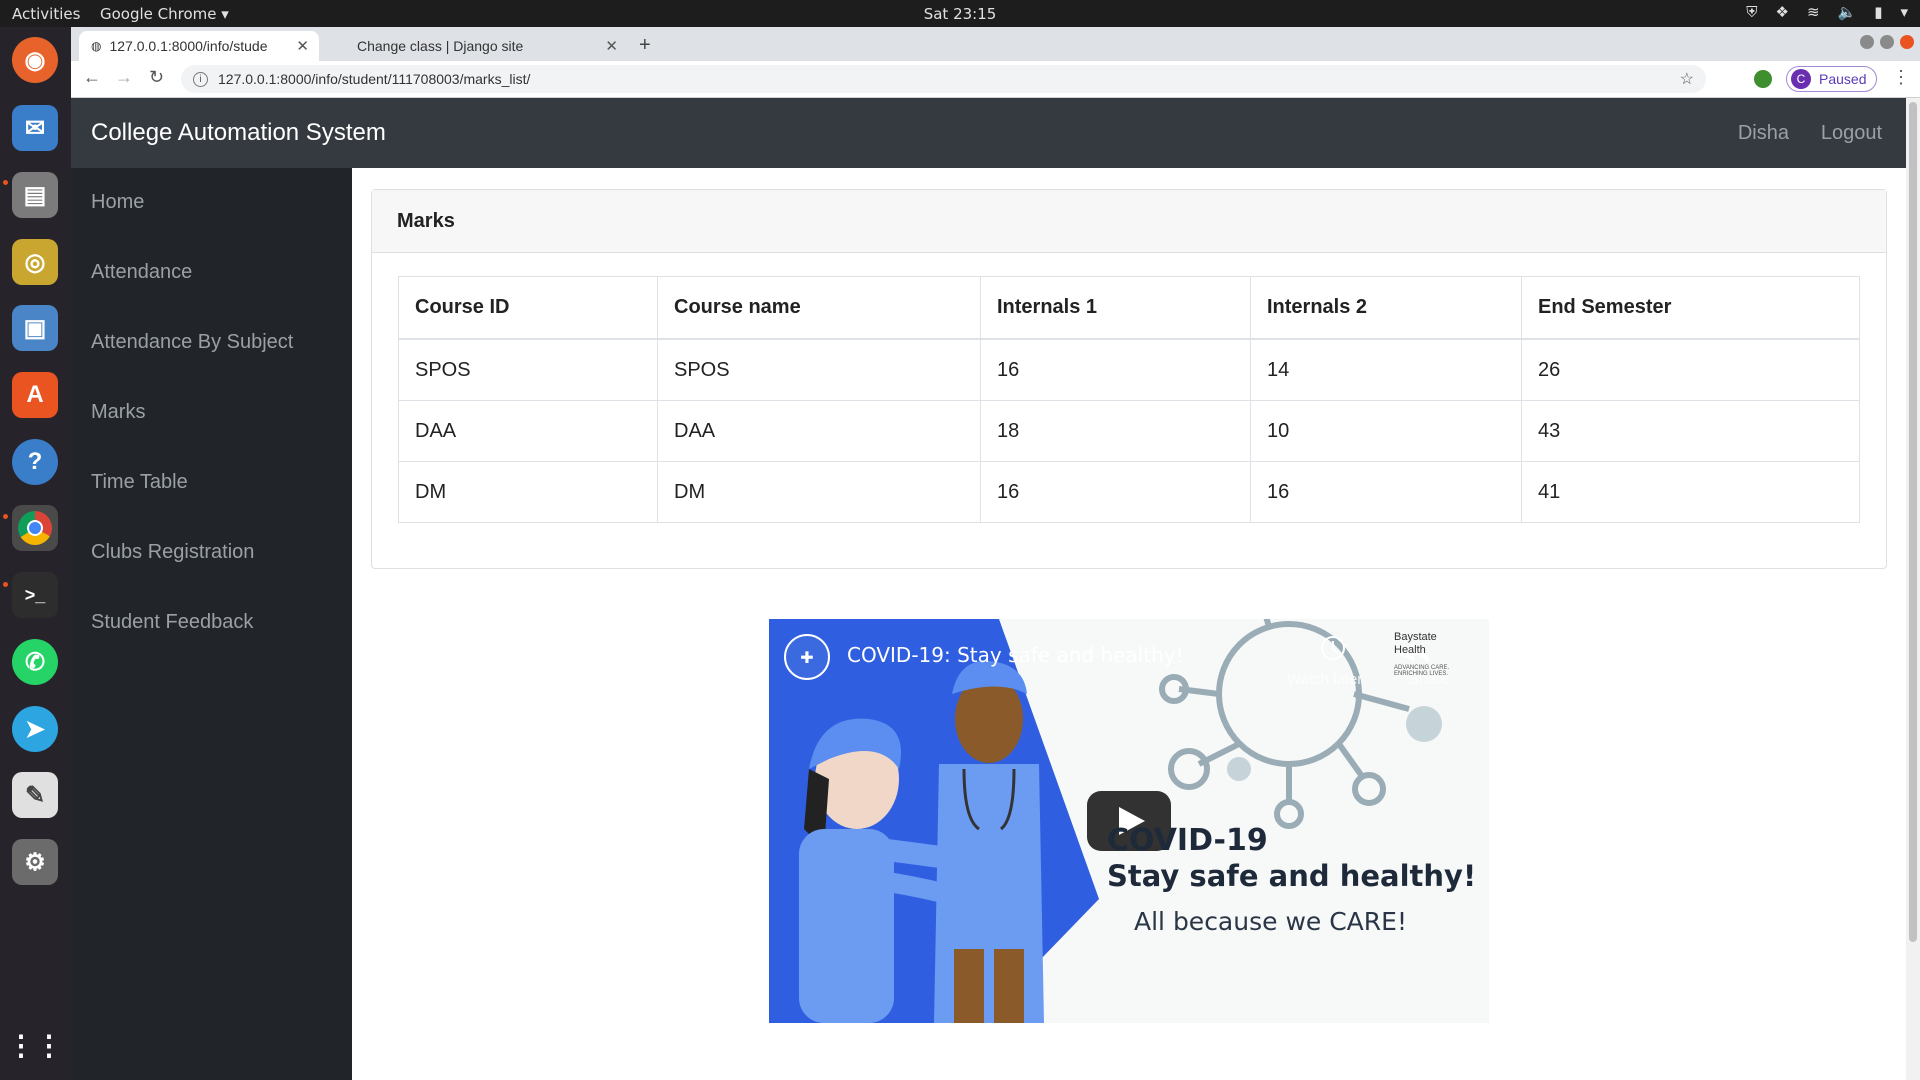  What do you see at coordinates (35, 60) in the screenshot?
I see `firefox-icon: ◉` at bounding box center [35, 60].